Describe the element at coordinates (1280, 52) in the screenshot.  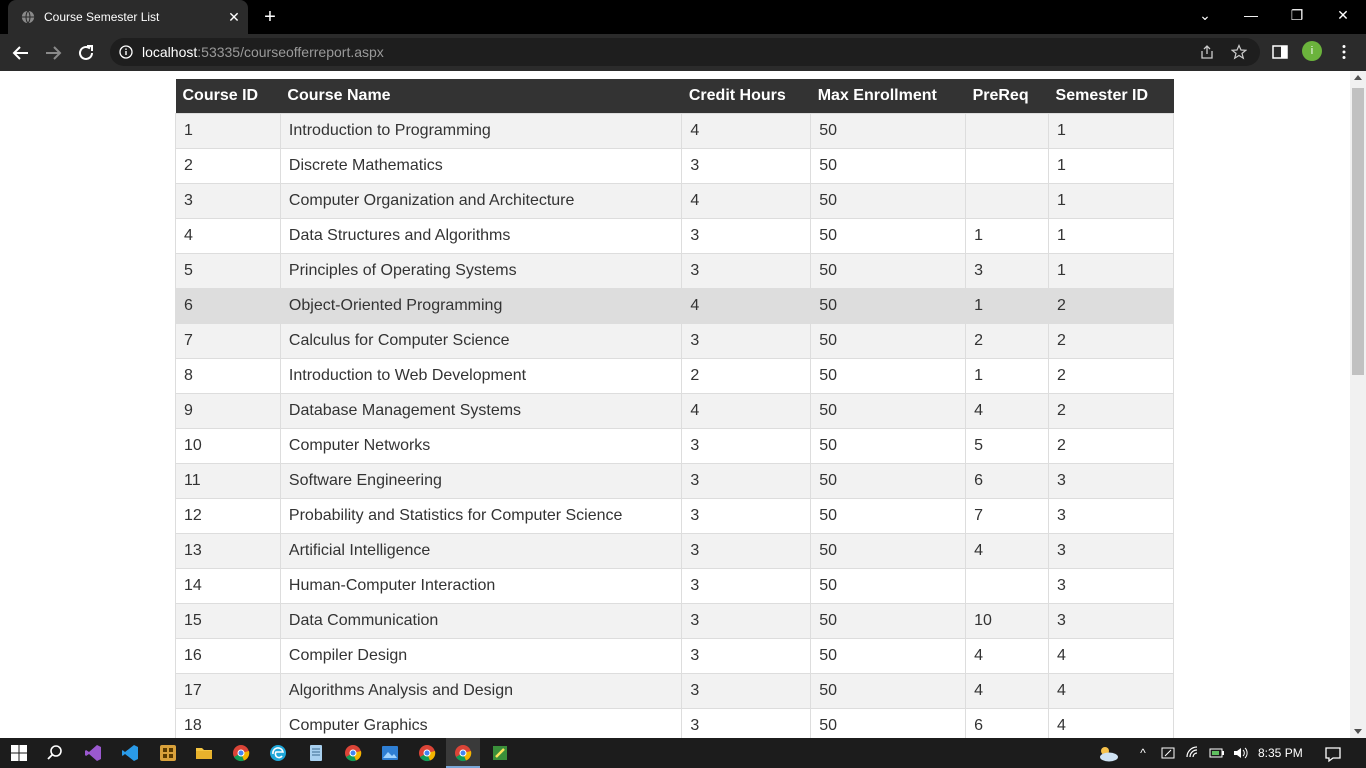
I see `side-panel-icon` at that location.